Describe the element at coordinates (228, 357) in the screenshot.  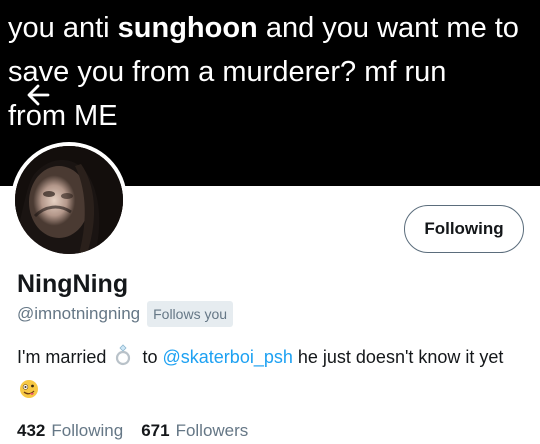
I see `mention-link: @skaterboi_psh` at that location.